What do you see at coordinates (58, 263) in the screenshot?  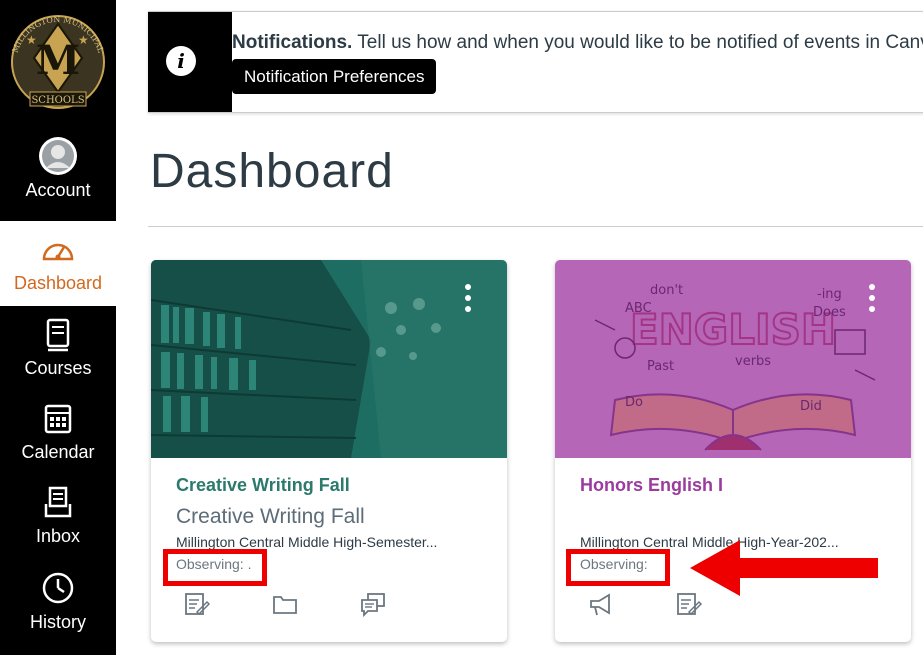 I see `nav-dashboard: Dashboard` at bounding box center [58, 263].